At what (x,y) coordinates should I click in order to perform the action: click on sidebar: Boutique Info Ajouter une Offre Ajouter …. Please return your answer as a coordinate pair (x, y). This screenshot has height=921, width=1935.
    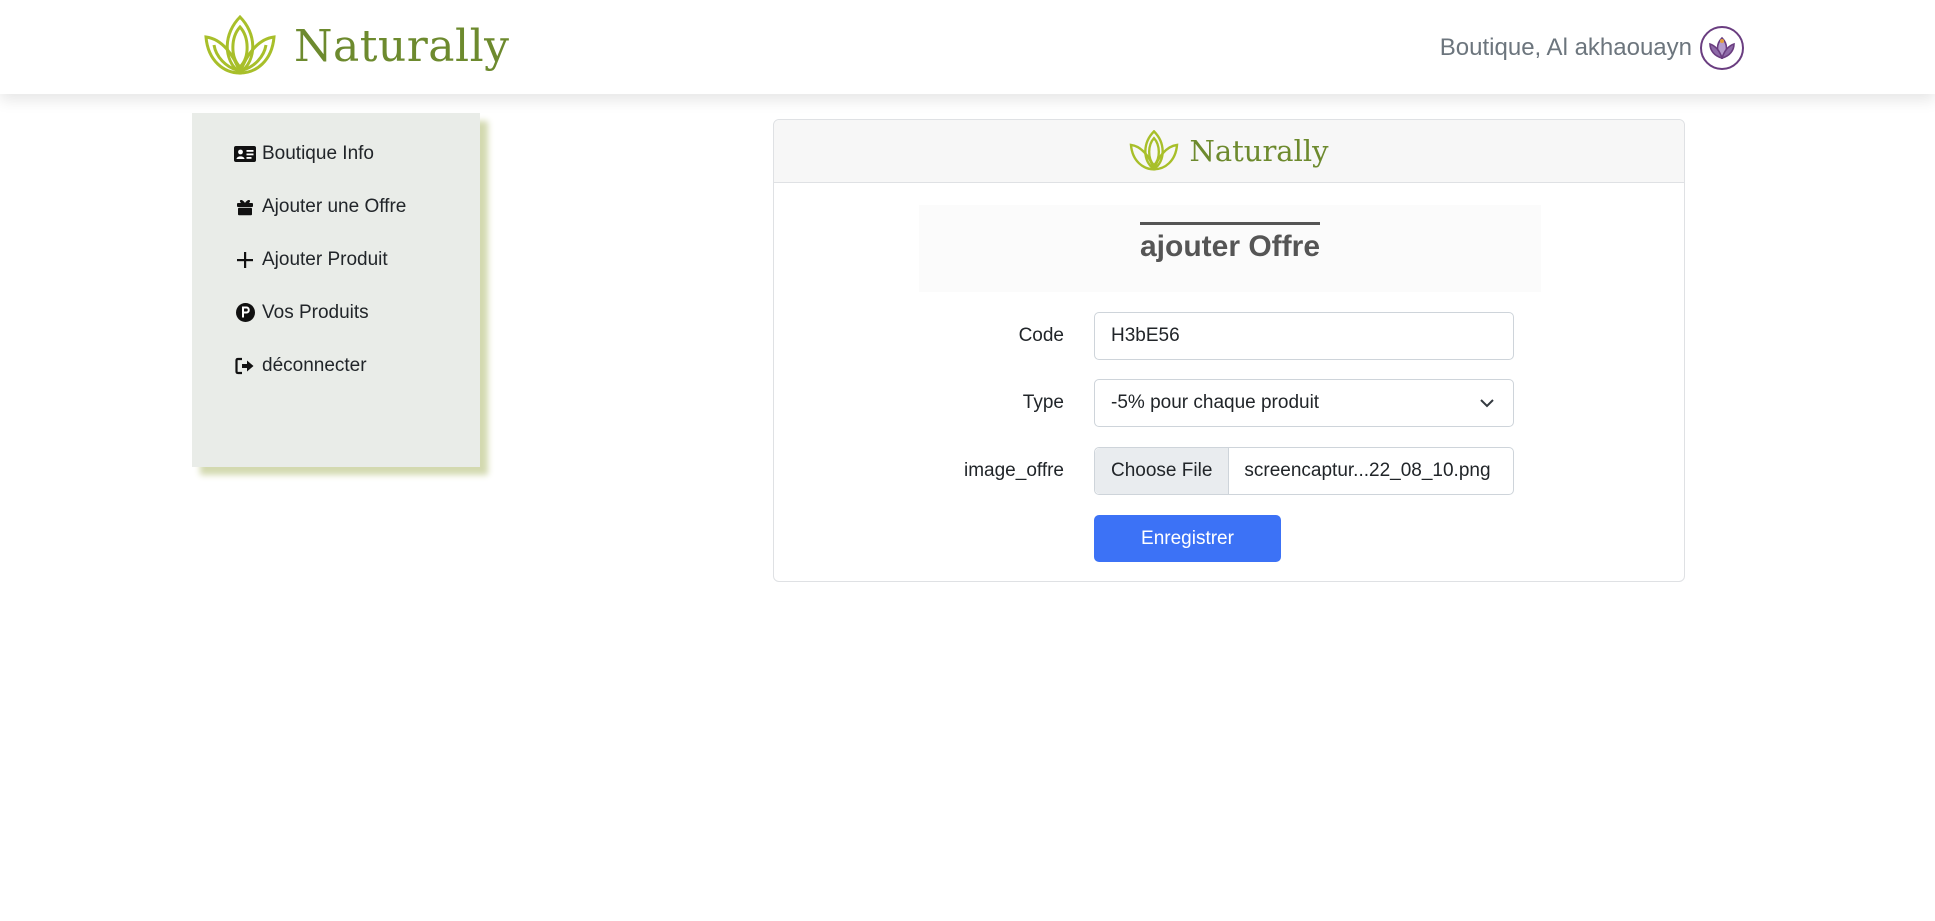
    Looking at the image, I should click on (336, 290).